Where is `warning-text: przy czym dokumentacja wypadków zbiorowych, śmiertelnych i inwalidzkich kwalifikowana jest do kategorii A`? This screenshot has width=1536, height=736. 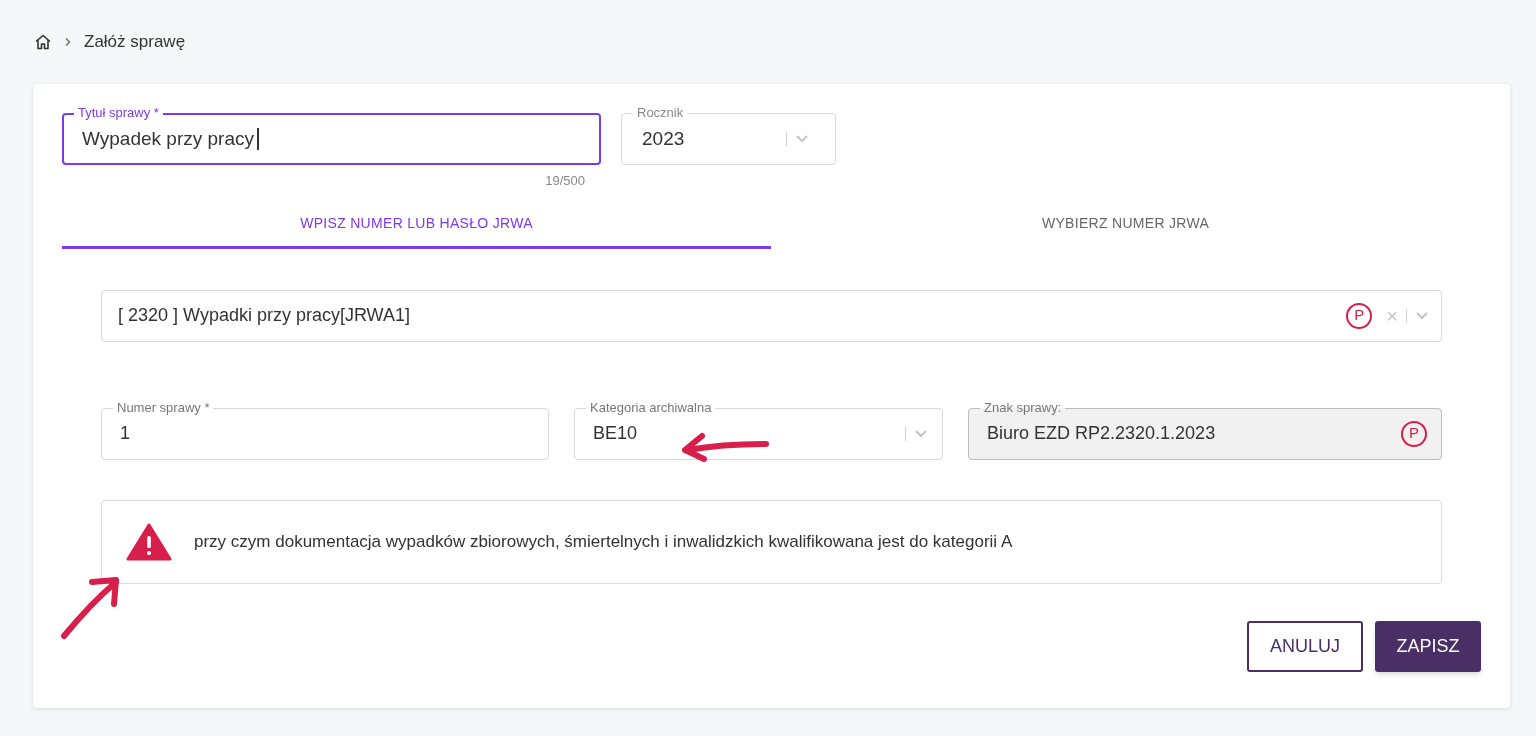 warning-text: przy czym dokumentacja wypadków zbiorowych, śmiertelnych i inwalidzkich kwalifikowana jest do kategorii A is located at coordinates (603, 541).